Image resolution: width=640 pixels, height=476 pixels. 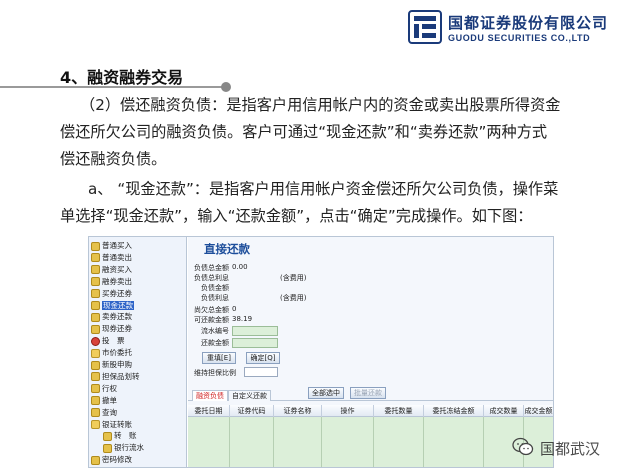 I want to click on debt-interest-note: (含费用), so click(x=293, y=298).